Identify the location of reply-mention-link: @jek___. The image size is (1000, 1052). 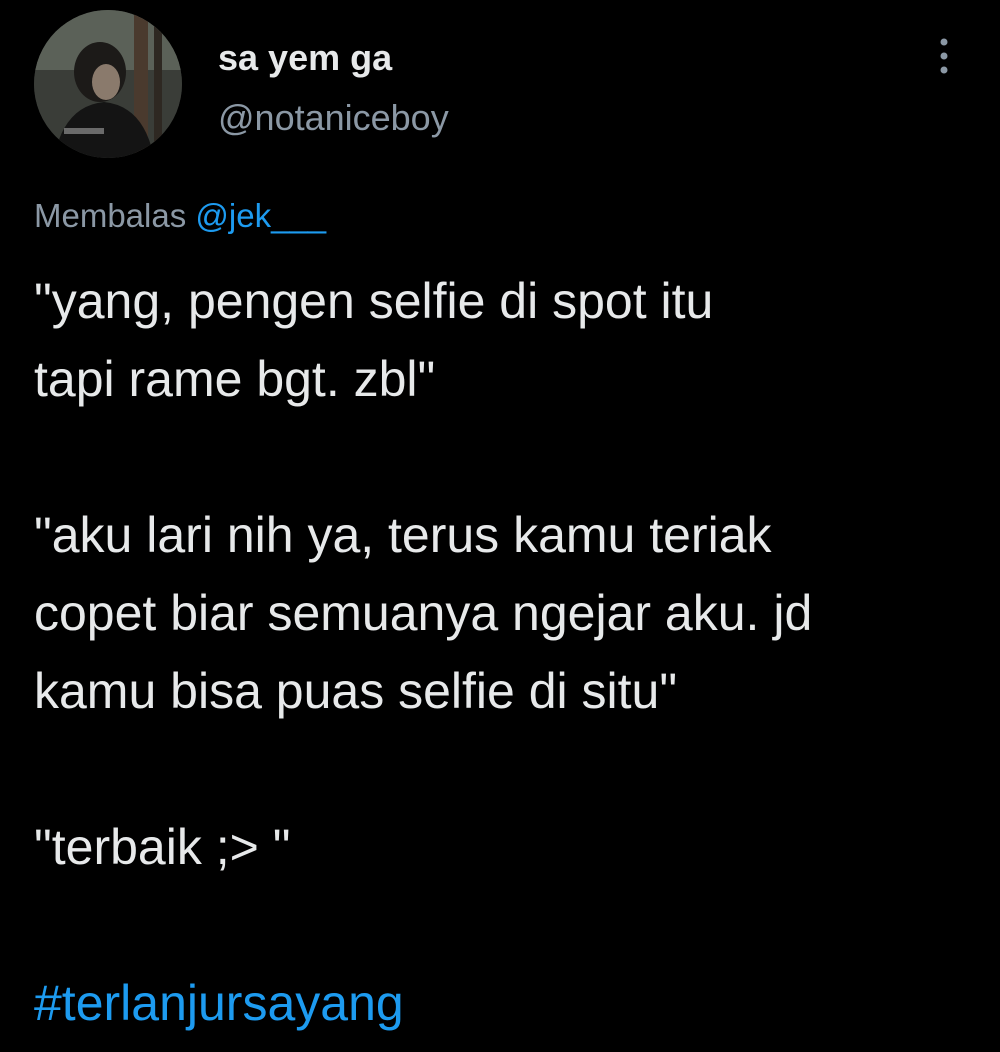
(260, 215).